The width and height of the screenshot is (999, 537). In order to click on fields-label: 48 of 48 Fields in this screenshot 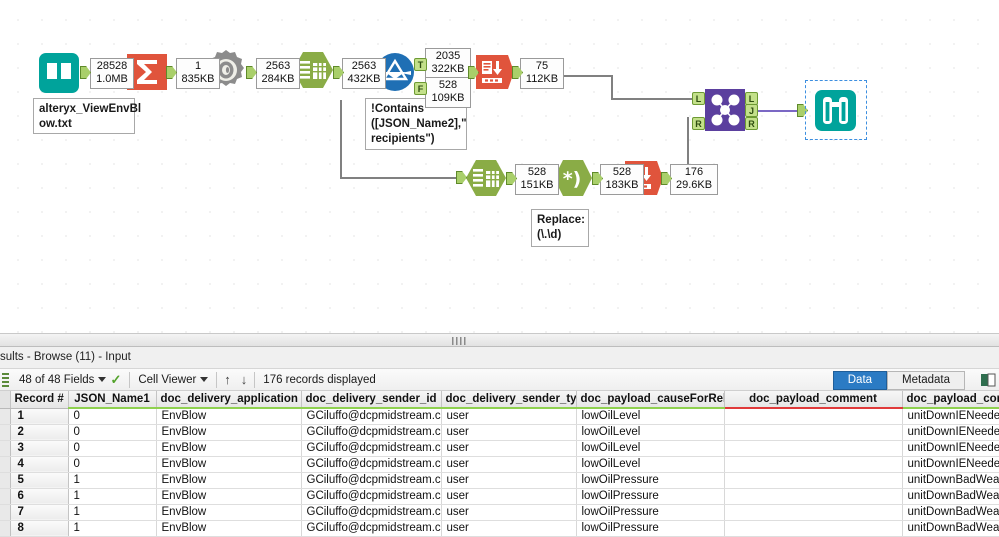, I will do `click(57, 379)`.